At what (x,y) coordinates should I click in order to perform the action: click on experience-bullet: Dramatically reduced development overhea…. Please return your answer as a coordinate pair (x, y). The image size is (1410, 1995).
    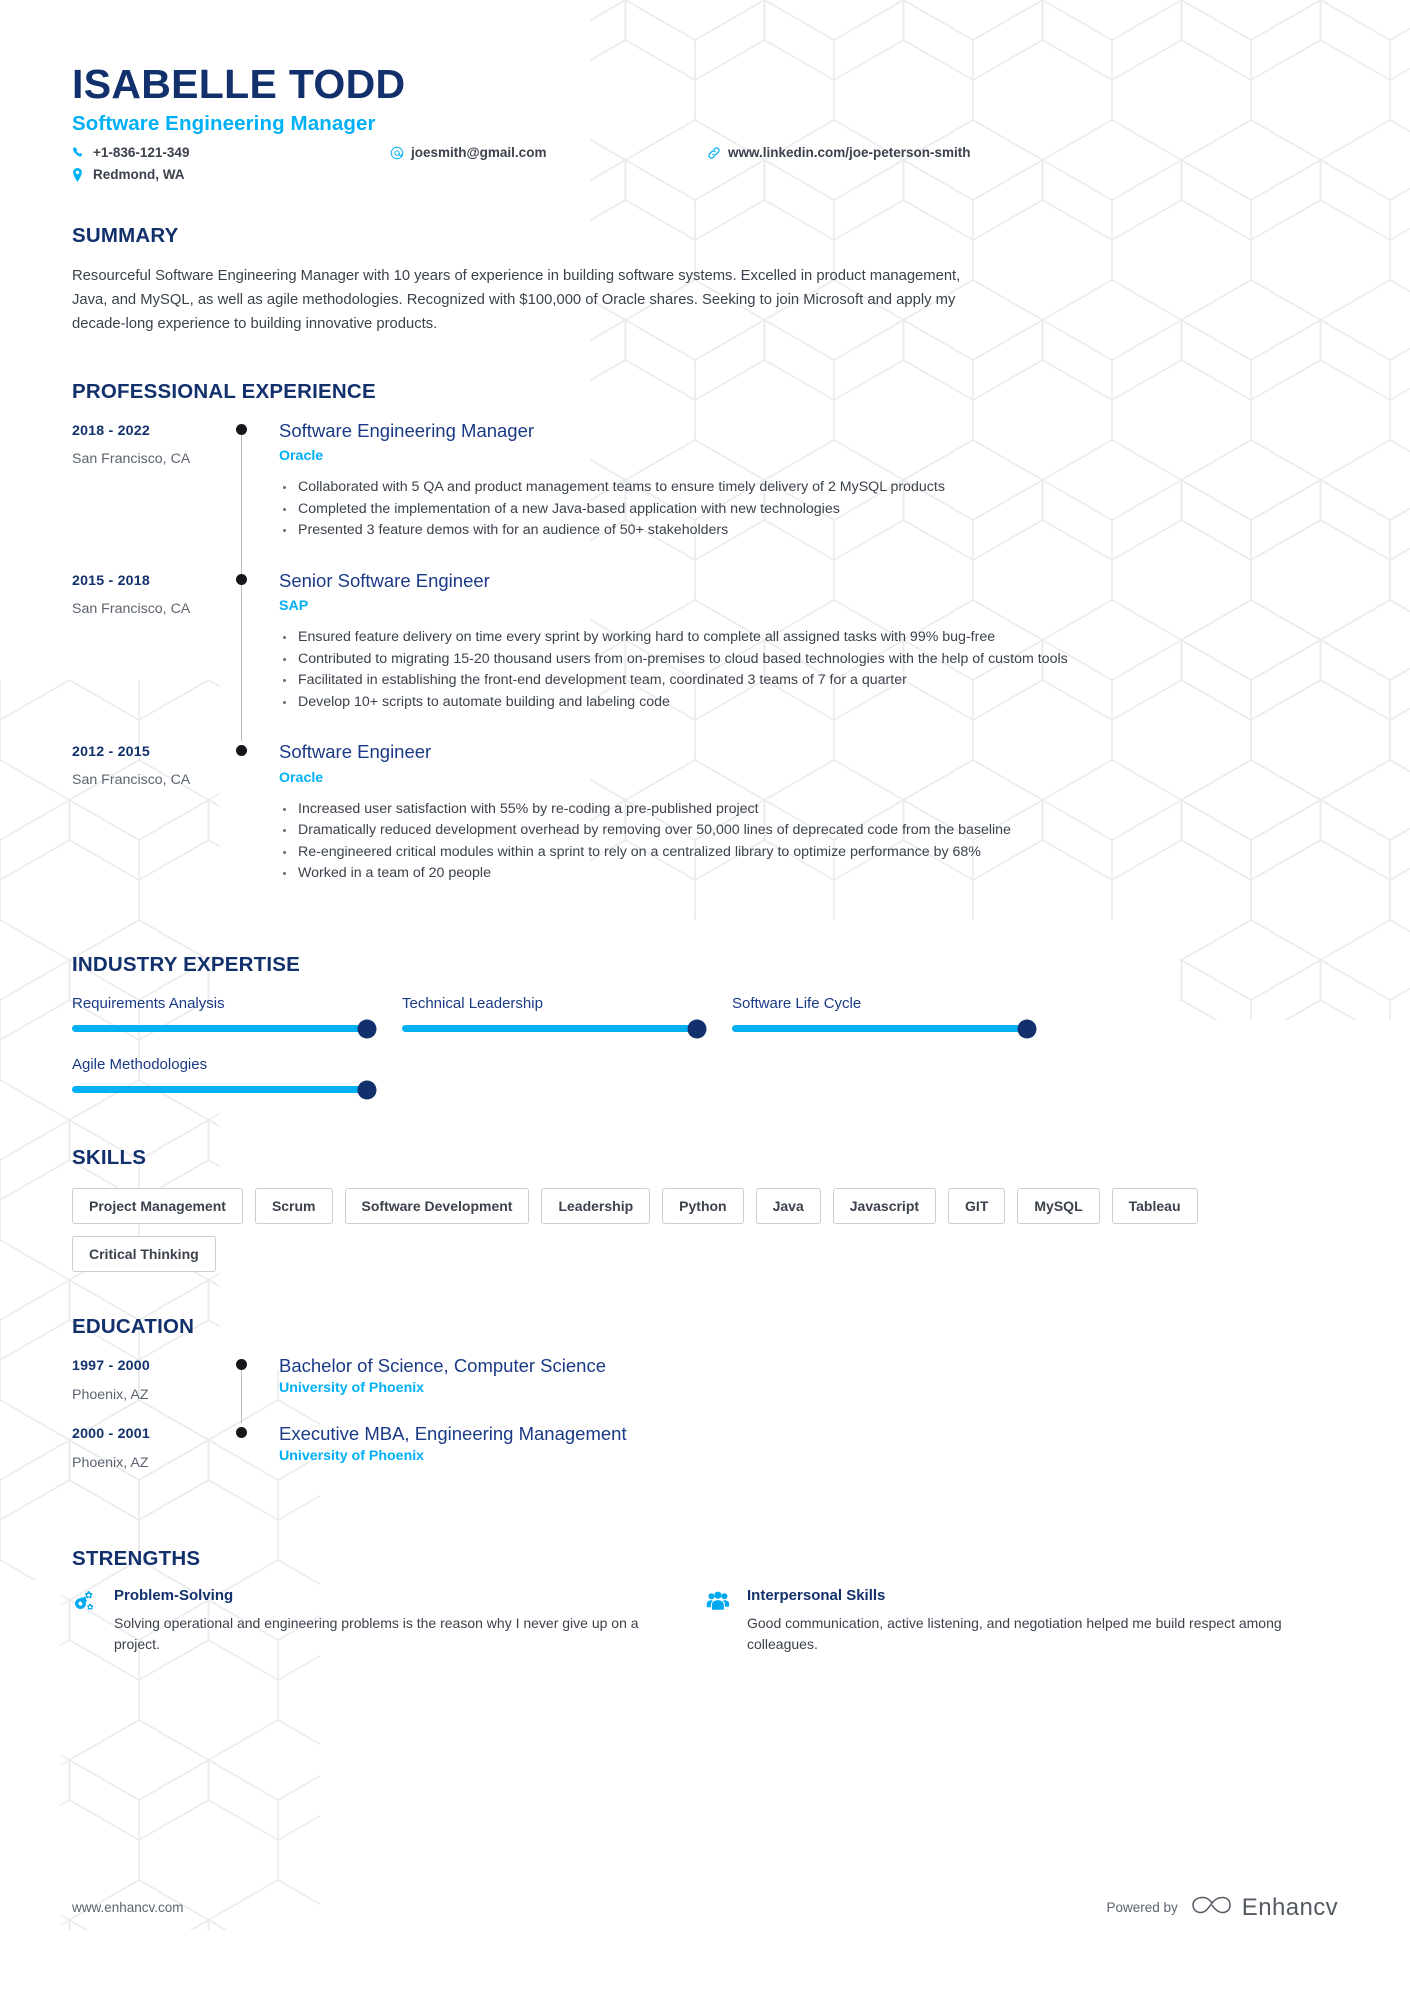
    Looking at the image, I should click on (803, 830).